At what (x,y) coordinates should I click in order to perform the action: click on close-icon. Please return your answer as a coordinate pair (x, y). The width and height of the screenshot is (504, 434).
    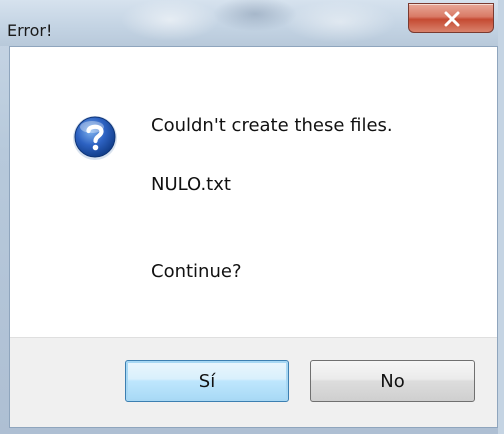
    Looking at the image, I should click on (452, 19).